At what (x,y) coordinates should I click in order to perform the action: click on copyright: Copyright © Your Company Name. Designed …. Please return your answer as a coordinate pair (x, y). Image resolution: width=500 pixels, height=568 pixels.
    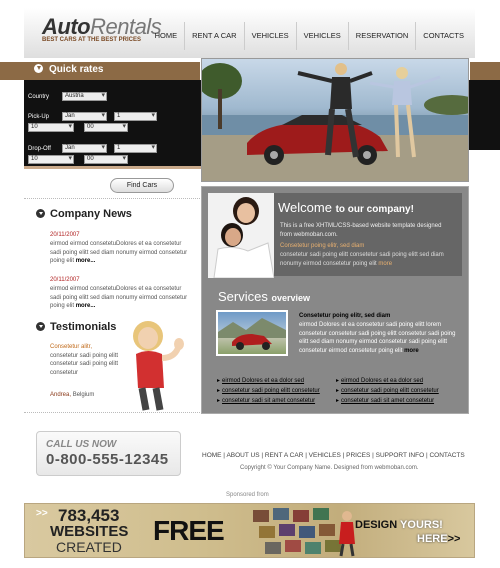
    Looking at the image, I should click on (329, 468).